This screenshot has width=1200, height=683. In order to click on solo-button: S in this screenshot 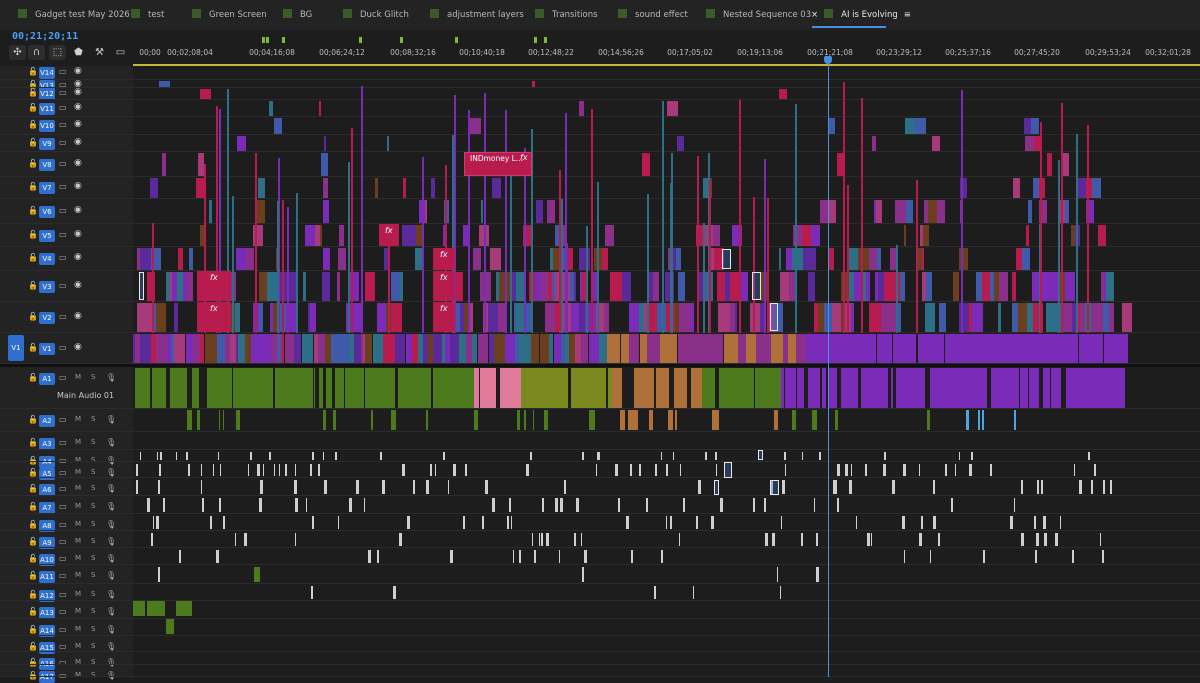, I will do `click(93, 419)`.